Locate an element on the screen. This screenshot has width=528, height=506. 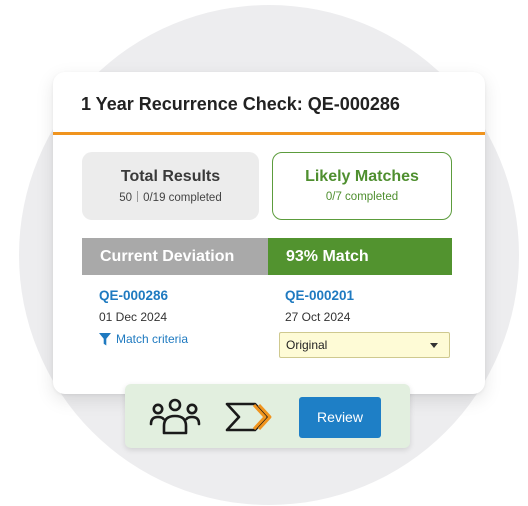
likely-matches-title: Likely Matches is located at coordinates (362, 176).